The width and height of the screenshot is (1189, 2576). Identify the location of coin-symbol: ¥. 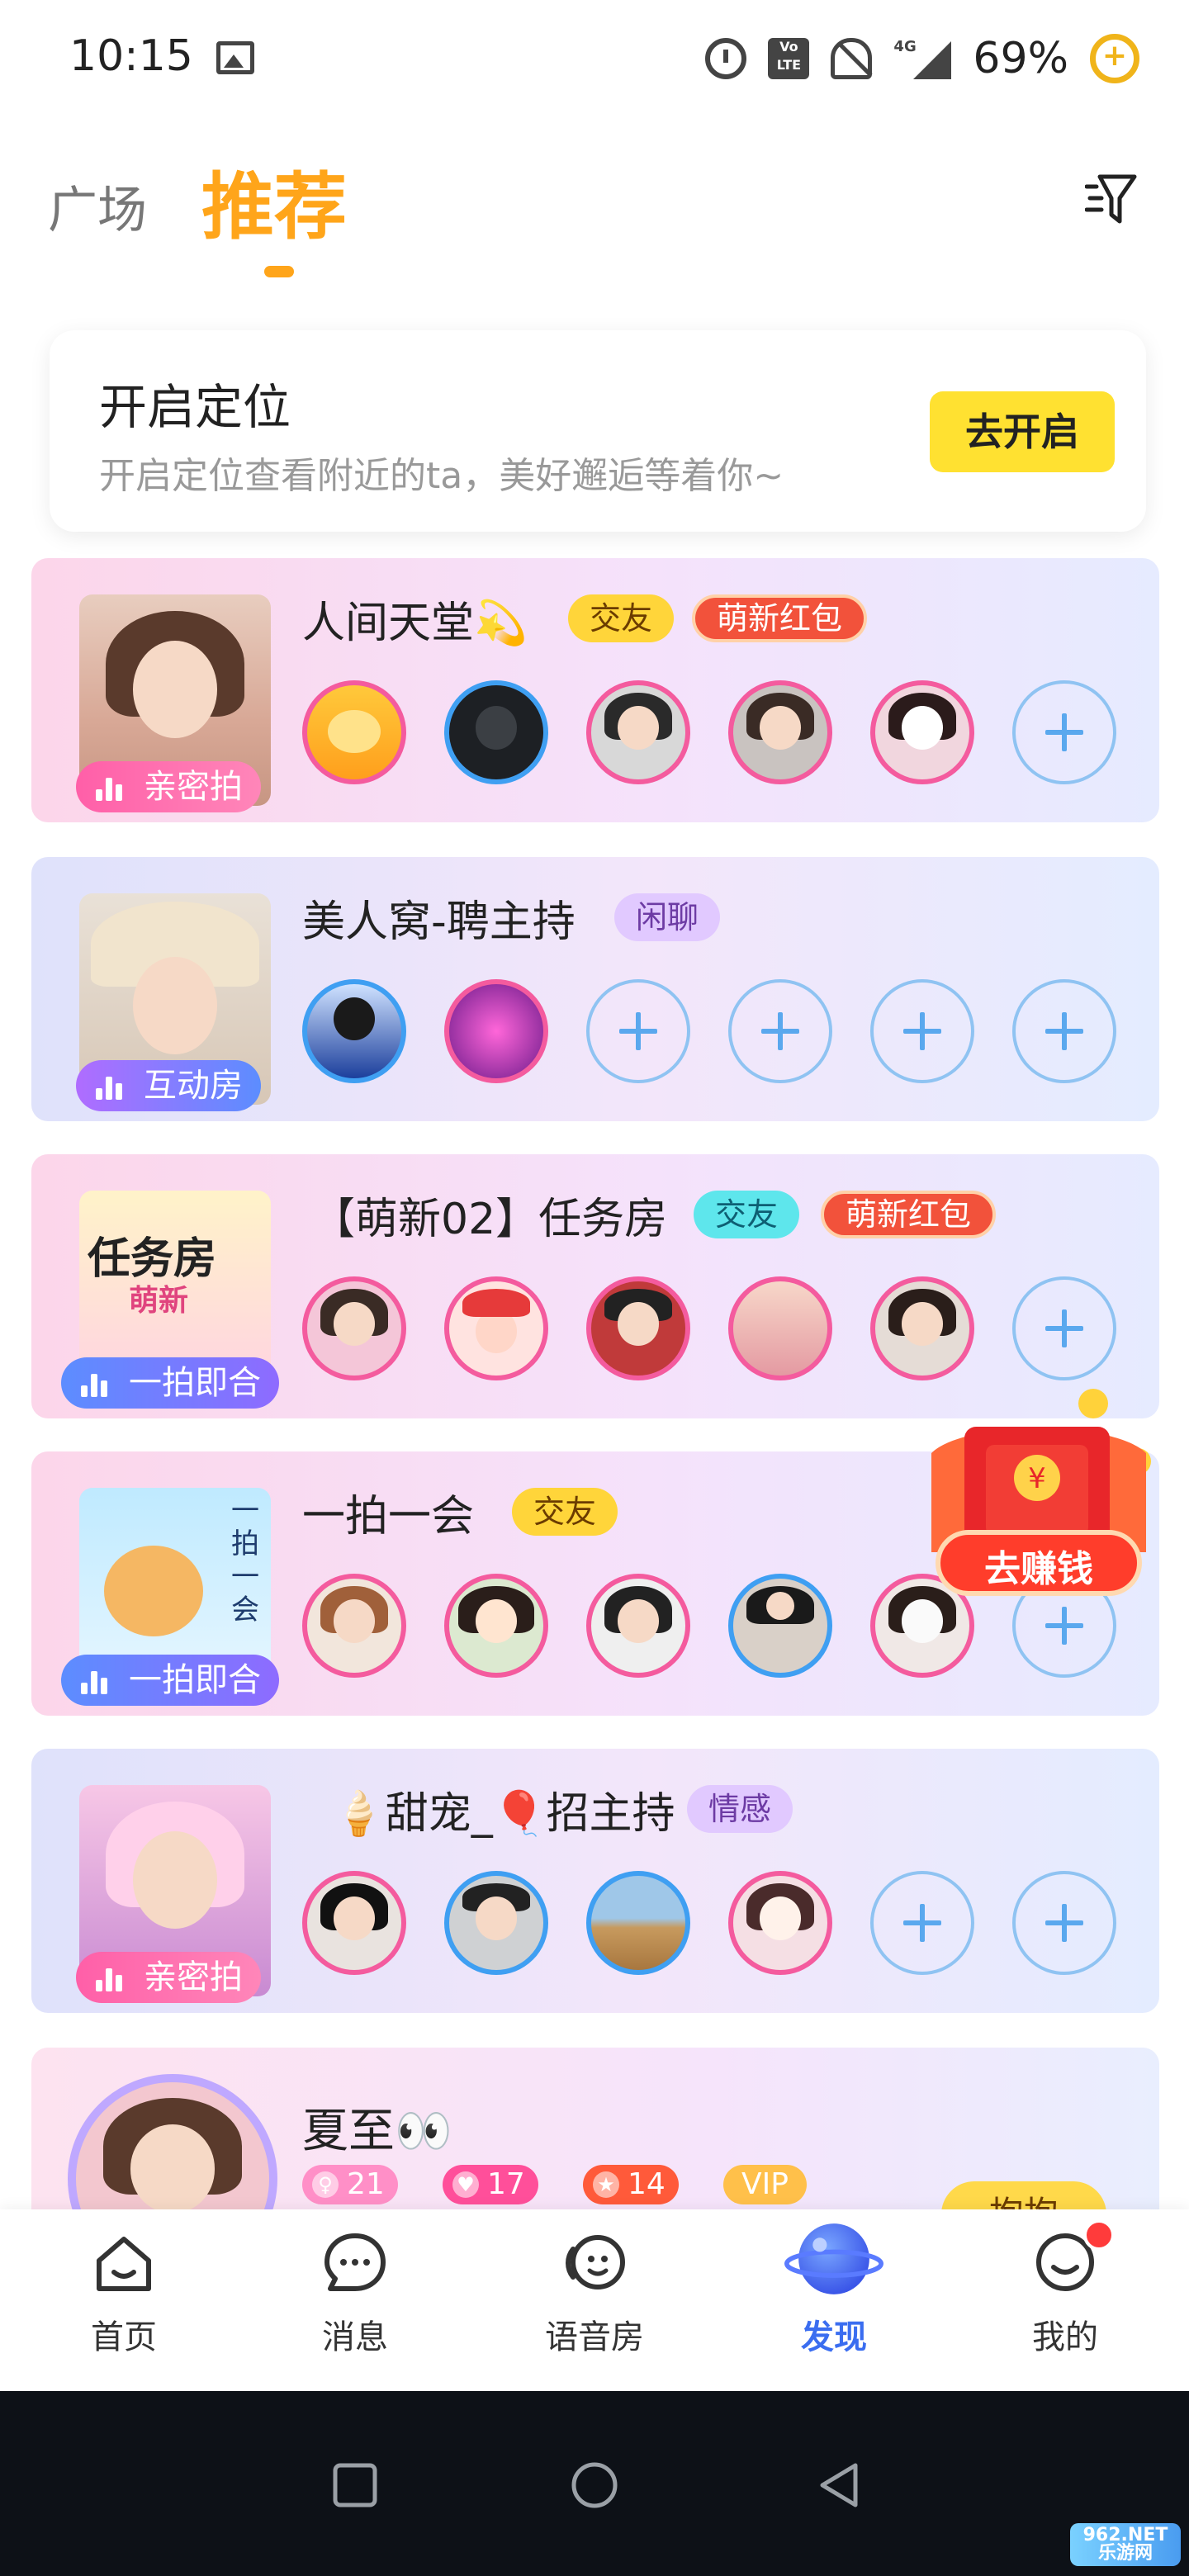
(1037, 1478).